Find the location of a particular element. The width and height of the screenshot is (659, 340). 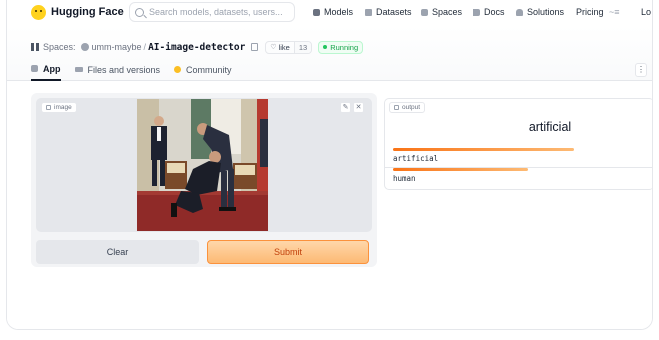

search-input is located at coordinates (219, 12).